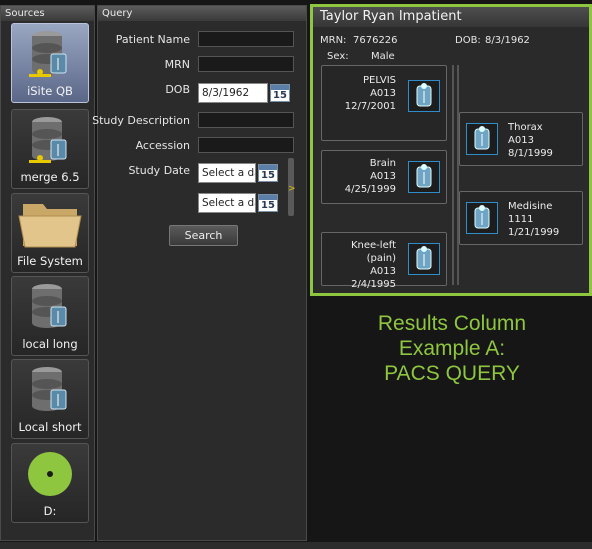  Describe the element at coordinates (246, 39) in the screenshot. I see `patient-name-input` at that location.